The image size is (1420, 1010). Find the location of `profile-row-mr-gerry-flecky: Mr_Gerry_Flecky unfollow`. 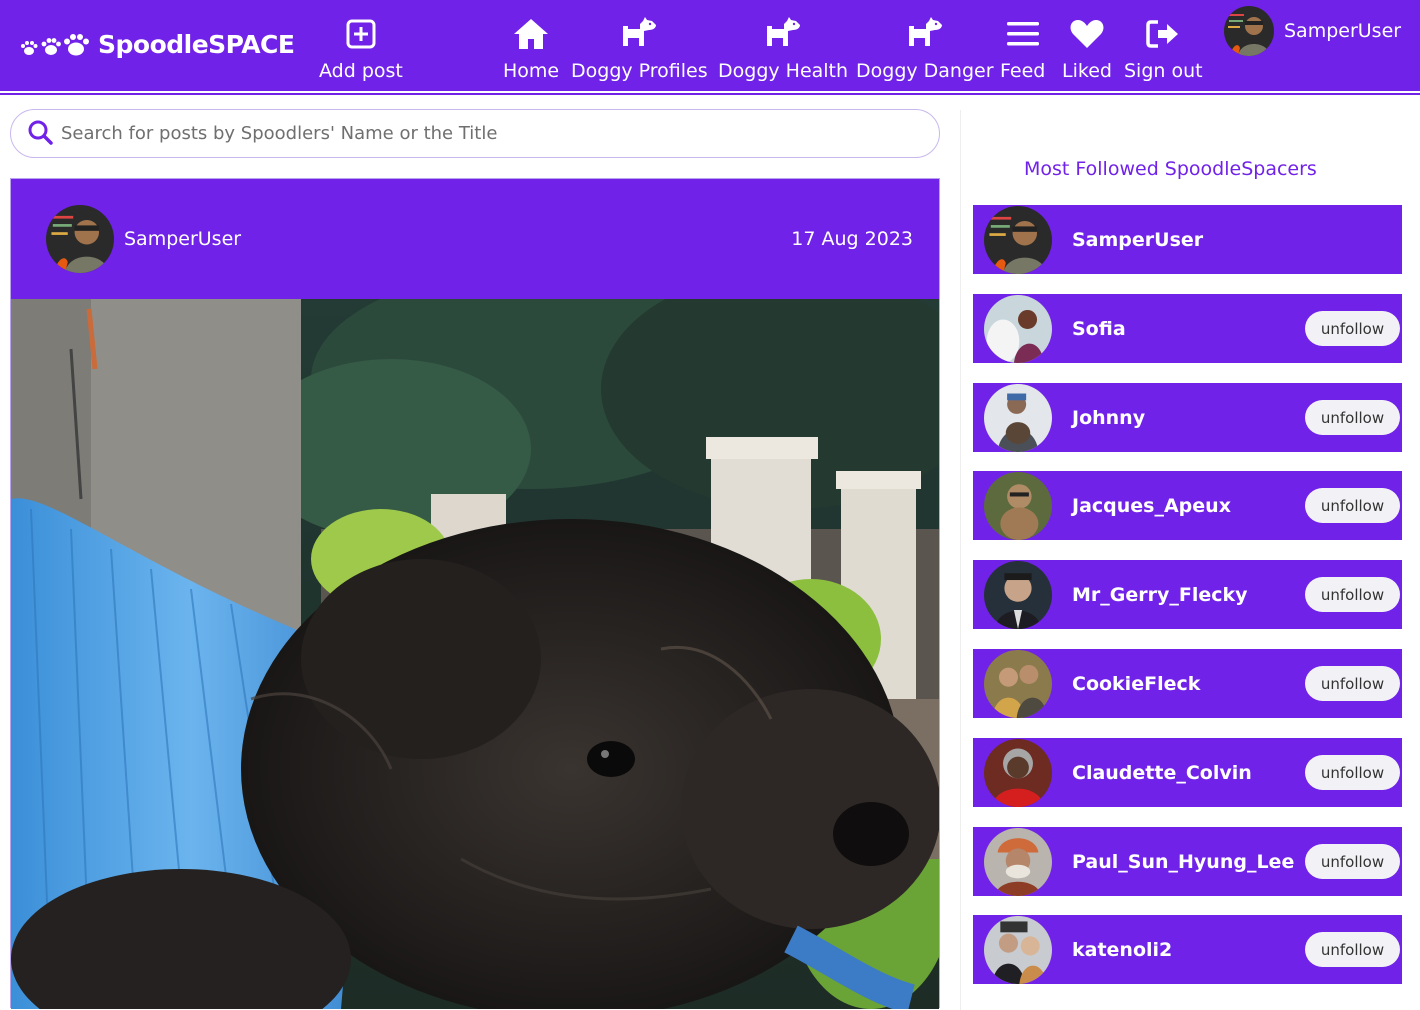

profile-row-mr-gerry-flecky: Mr_Gerry_Flecky unfollow is located at coordinates (1187, 594).